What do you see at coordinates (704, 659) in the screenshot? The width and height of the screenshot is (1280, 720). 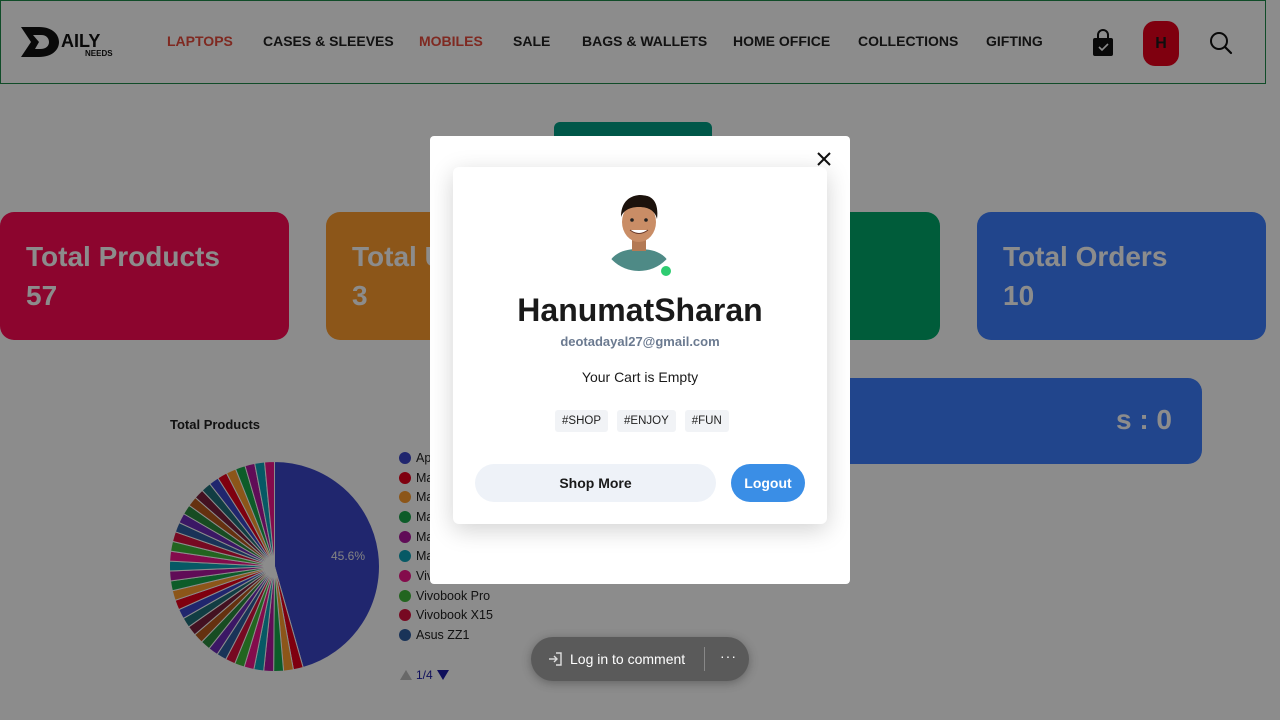 I see `comment-bar-divider` at bounding box center [704, 659].